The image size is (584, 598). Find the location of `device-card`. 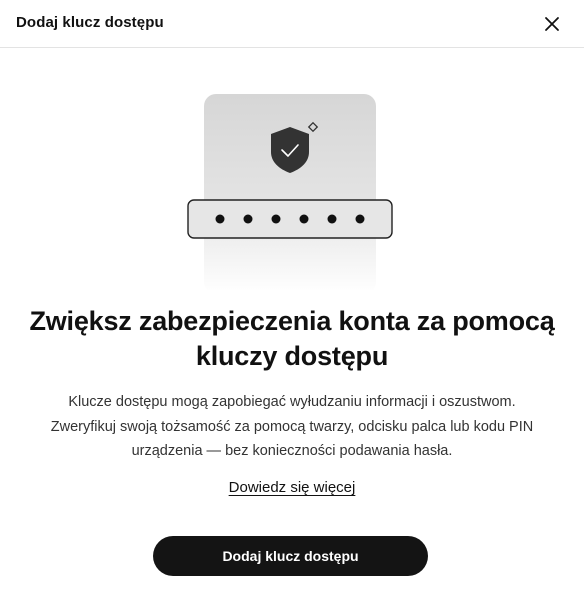

device-card is located at coordinates (290, 192).